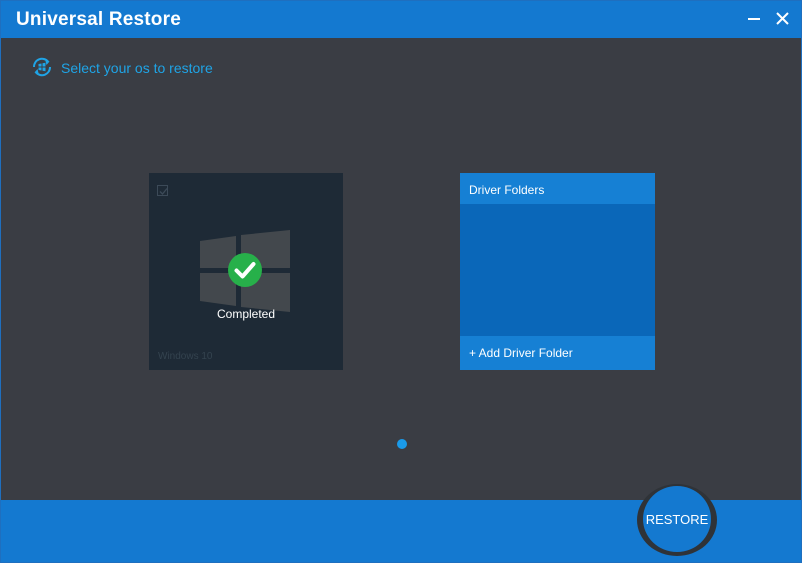  What do you see at coordinates (557, 188) in the screenshot?
I see `driver-folders-header: Driver Folders` at bounding box center [557, 188].